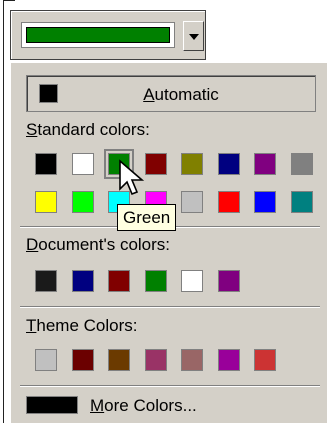 This screenshot has height=423, width=327. I want to click on current-color-swatch, so click(98, 35).